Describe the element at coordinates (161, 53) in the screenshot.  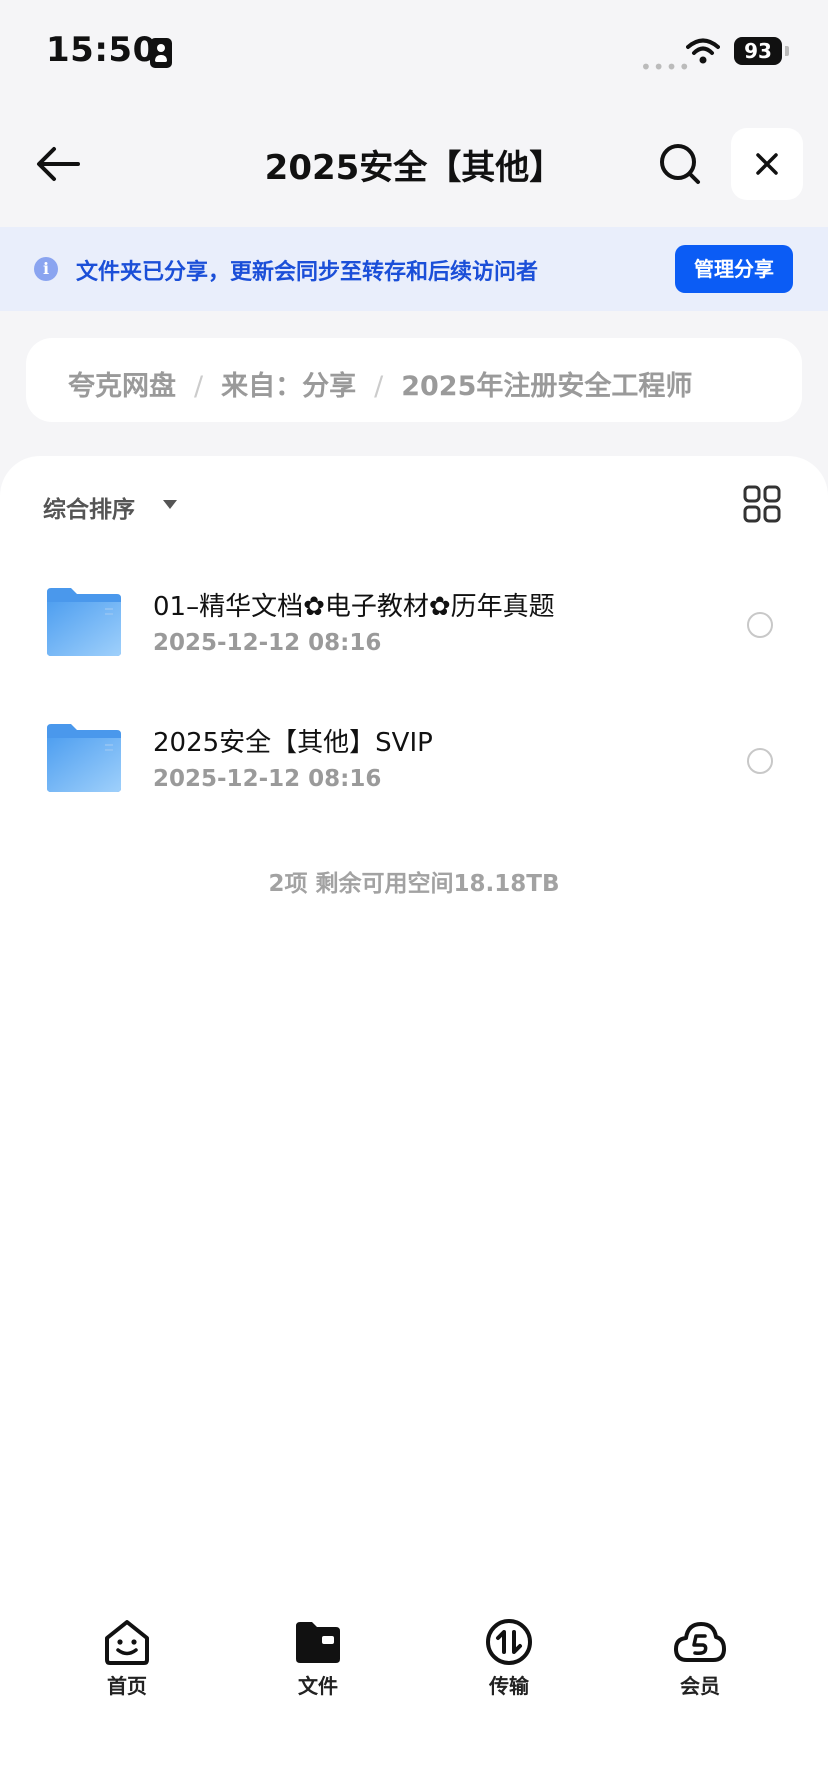
I see `focus-badge-icon` at that location.